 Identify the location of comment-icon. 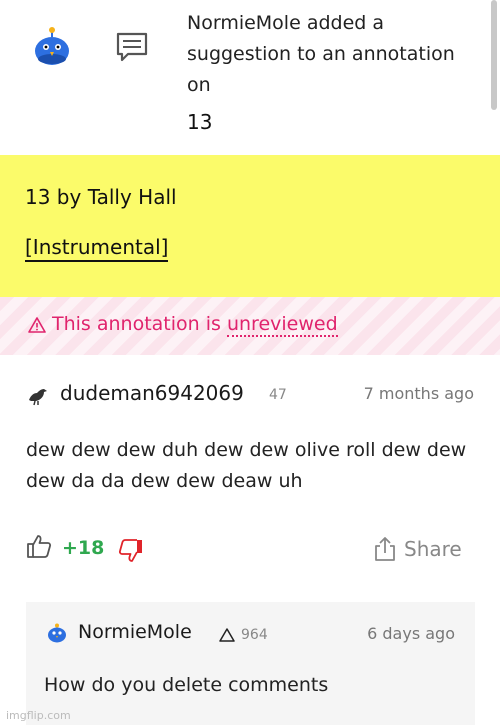
(132, 47).